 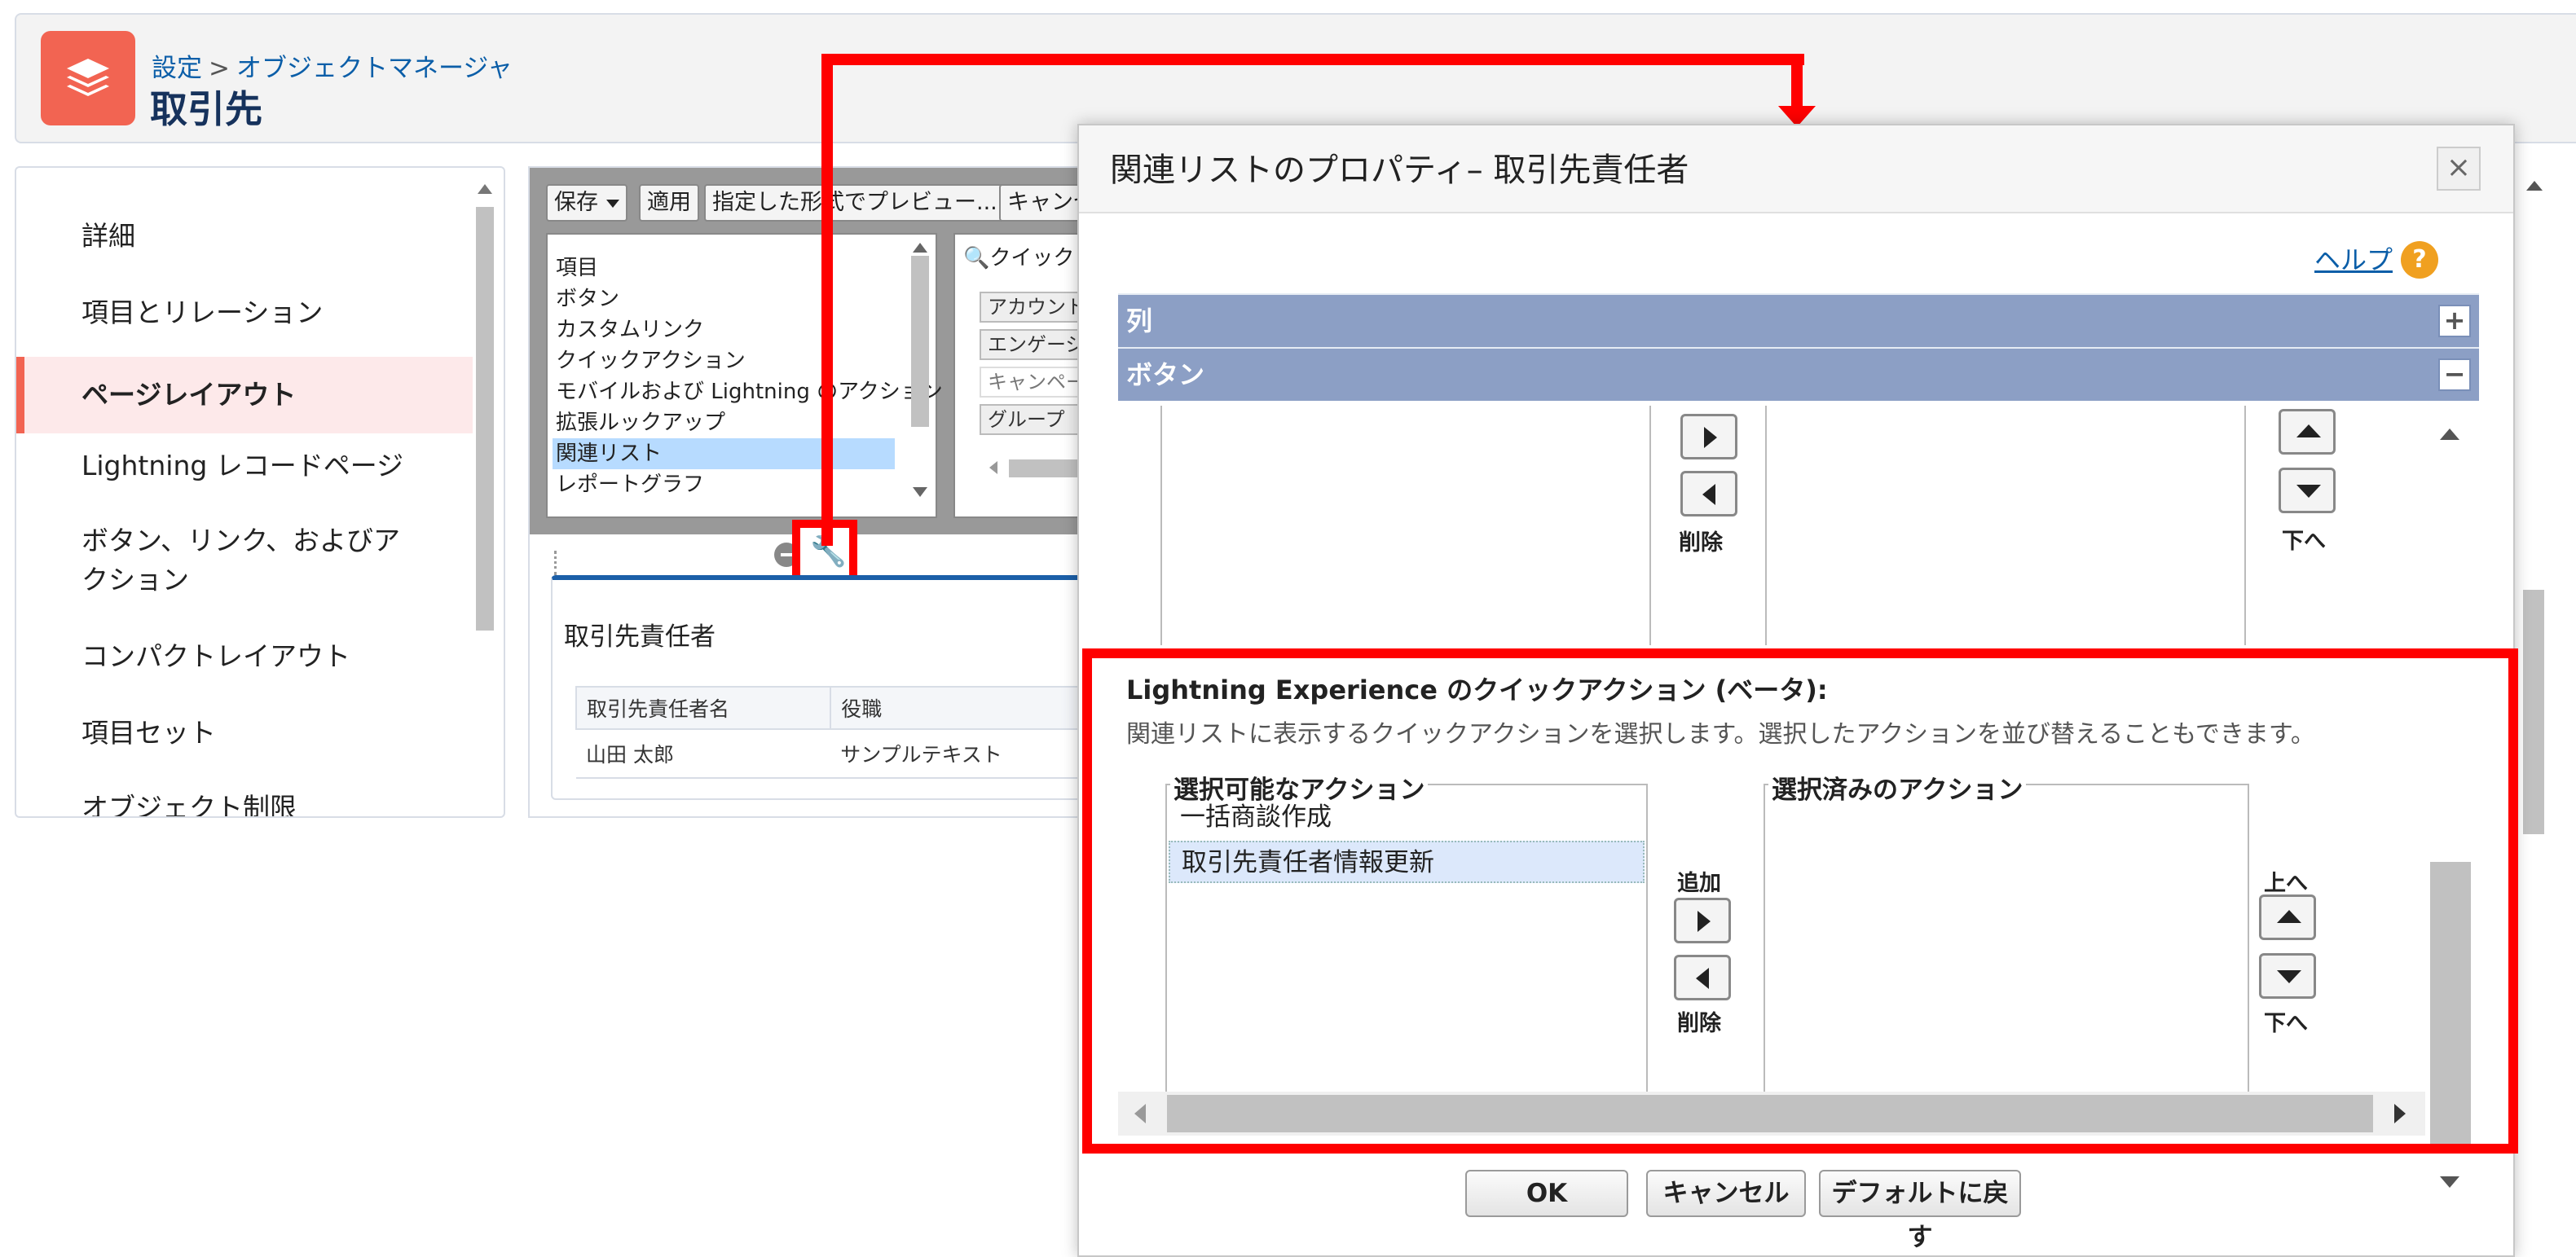 I want to click on remove-label: 削除, so click(x=1701, y=543).